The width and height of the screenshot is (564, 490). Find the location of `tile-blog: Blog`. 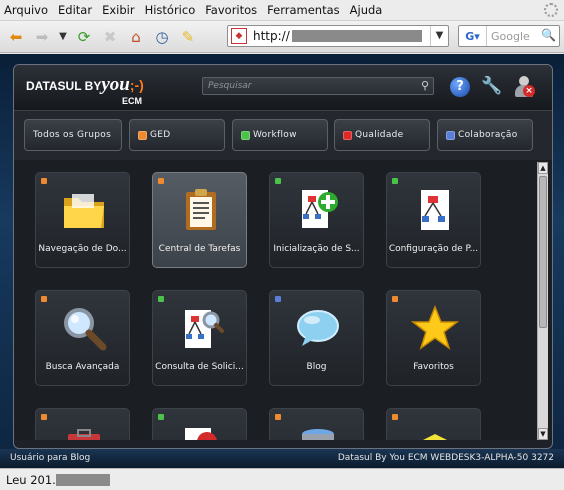

tile-blog: Blog is located at coordinates (316, 338).